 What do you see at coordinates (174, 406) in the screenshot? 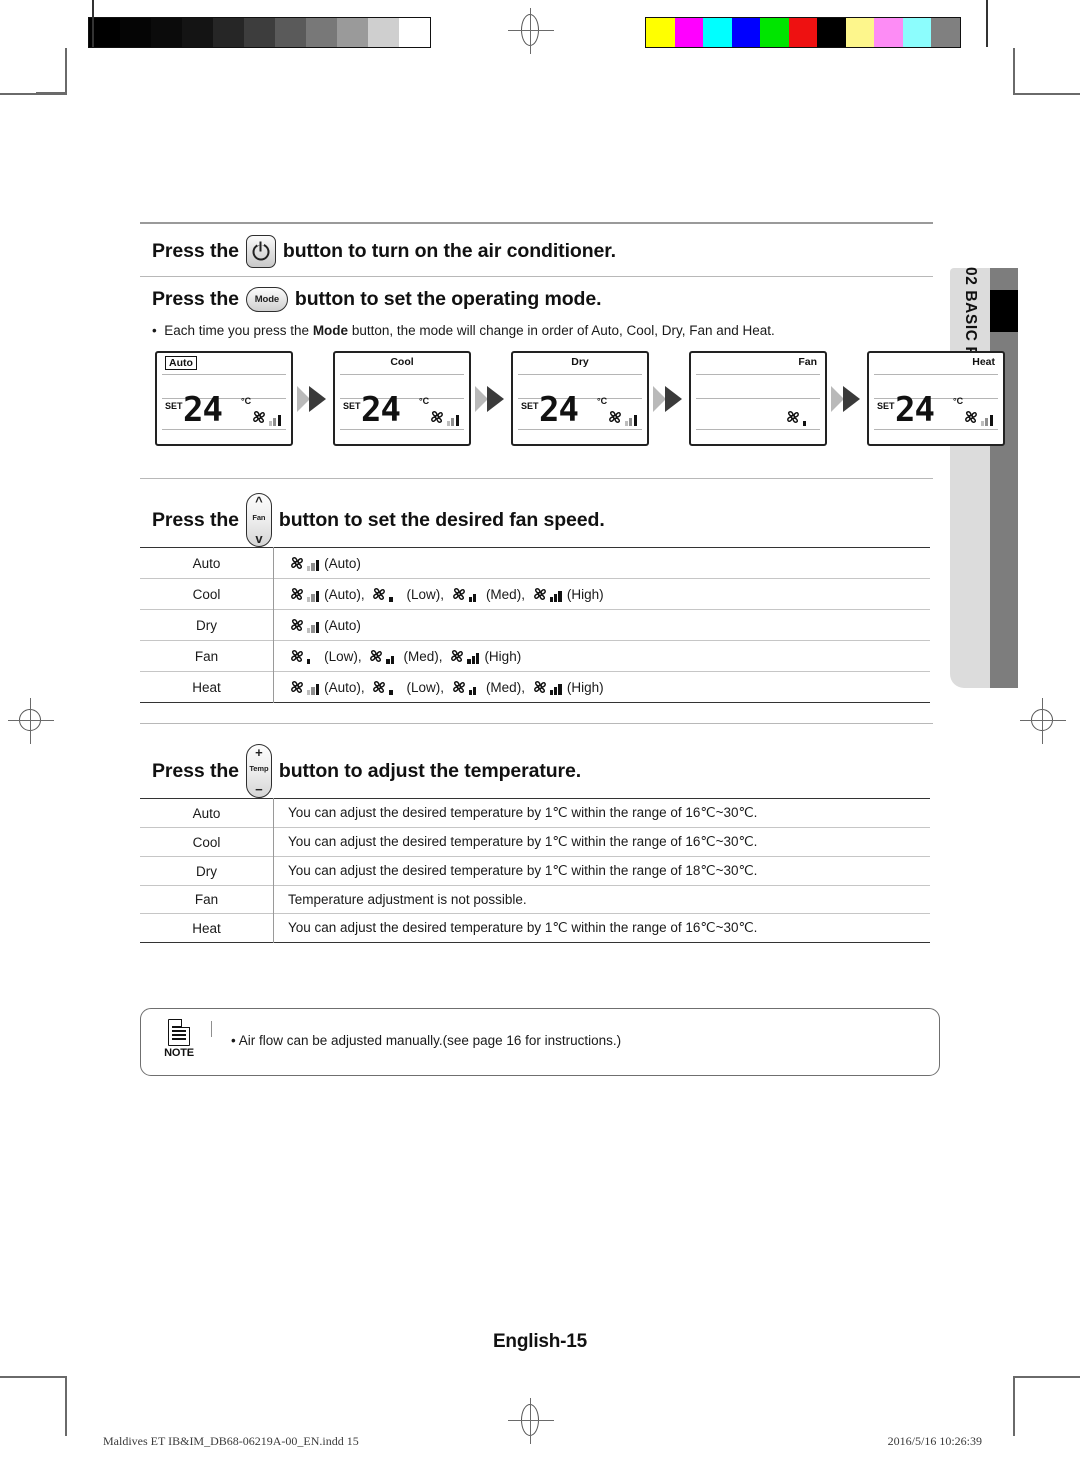
I see `lcd-set-label: SET` at bounding box center [174, 406].